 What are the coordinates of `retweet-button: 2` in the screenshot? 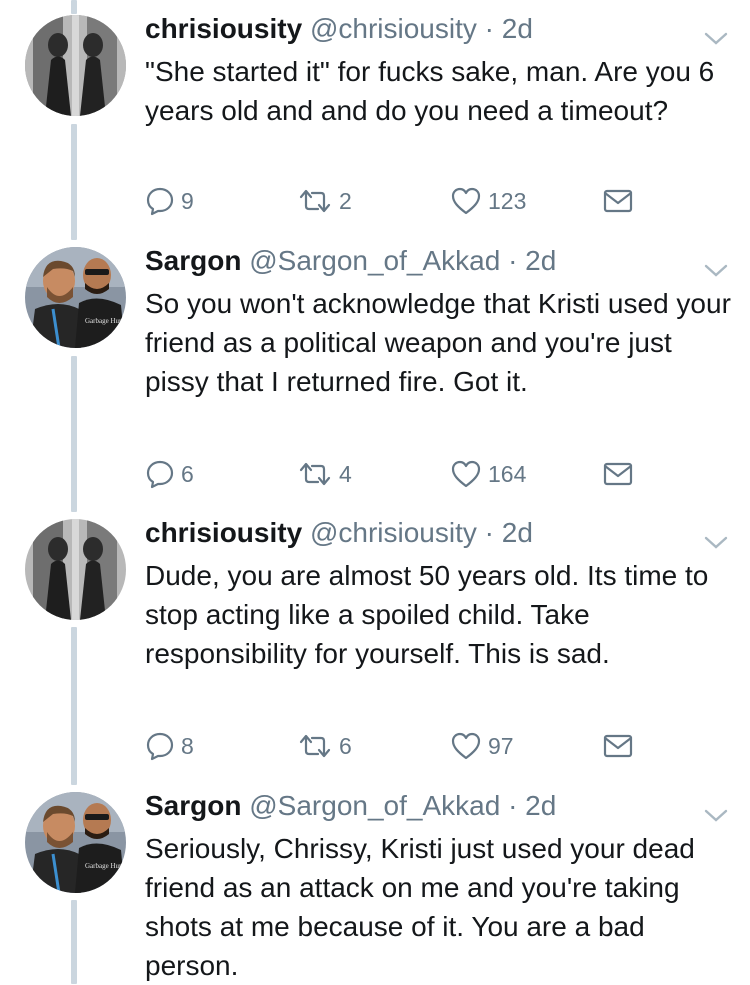 It's located at (324, 201).